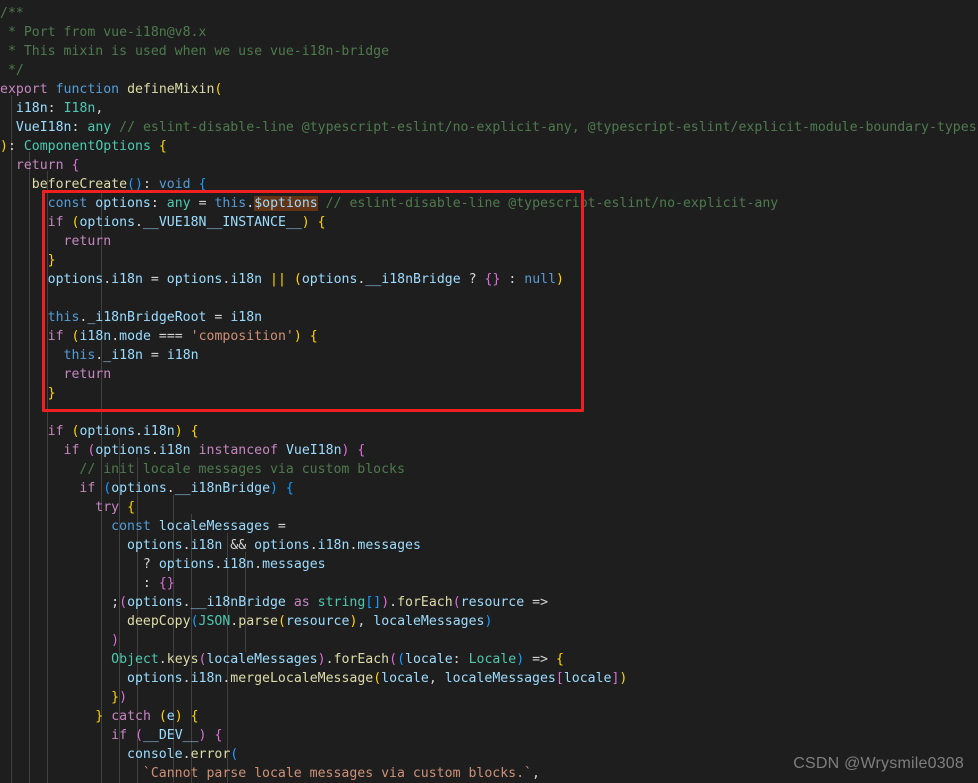 This screenshot has width=978, height=783. Describe the element at coordinates (119, 184) in the screenshot. I see `code-line: beforeCreate(): void {` at that location.